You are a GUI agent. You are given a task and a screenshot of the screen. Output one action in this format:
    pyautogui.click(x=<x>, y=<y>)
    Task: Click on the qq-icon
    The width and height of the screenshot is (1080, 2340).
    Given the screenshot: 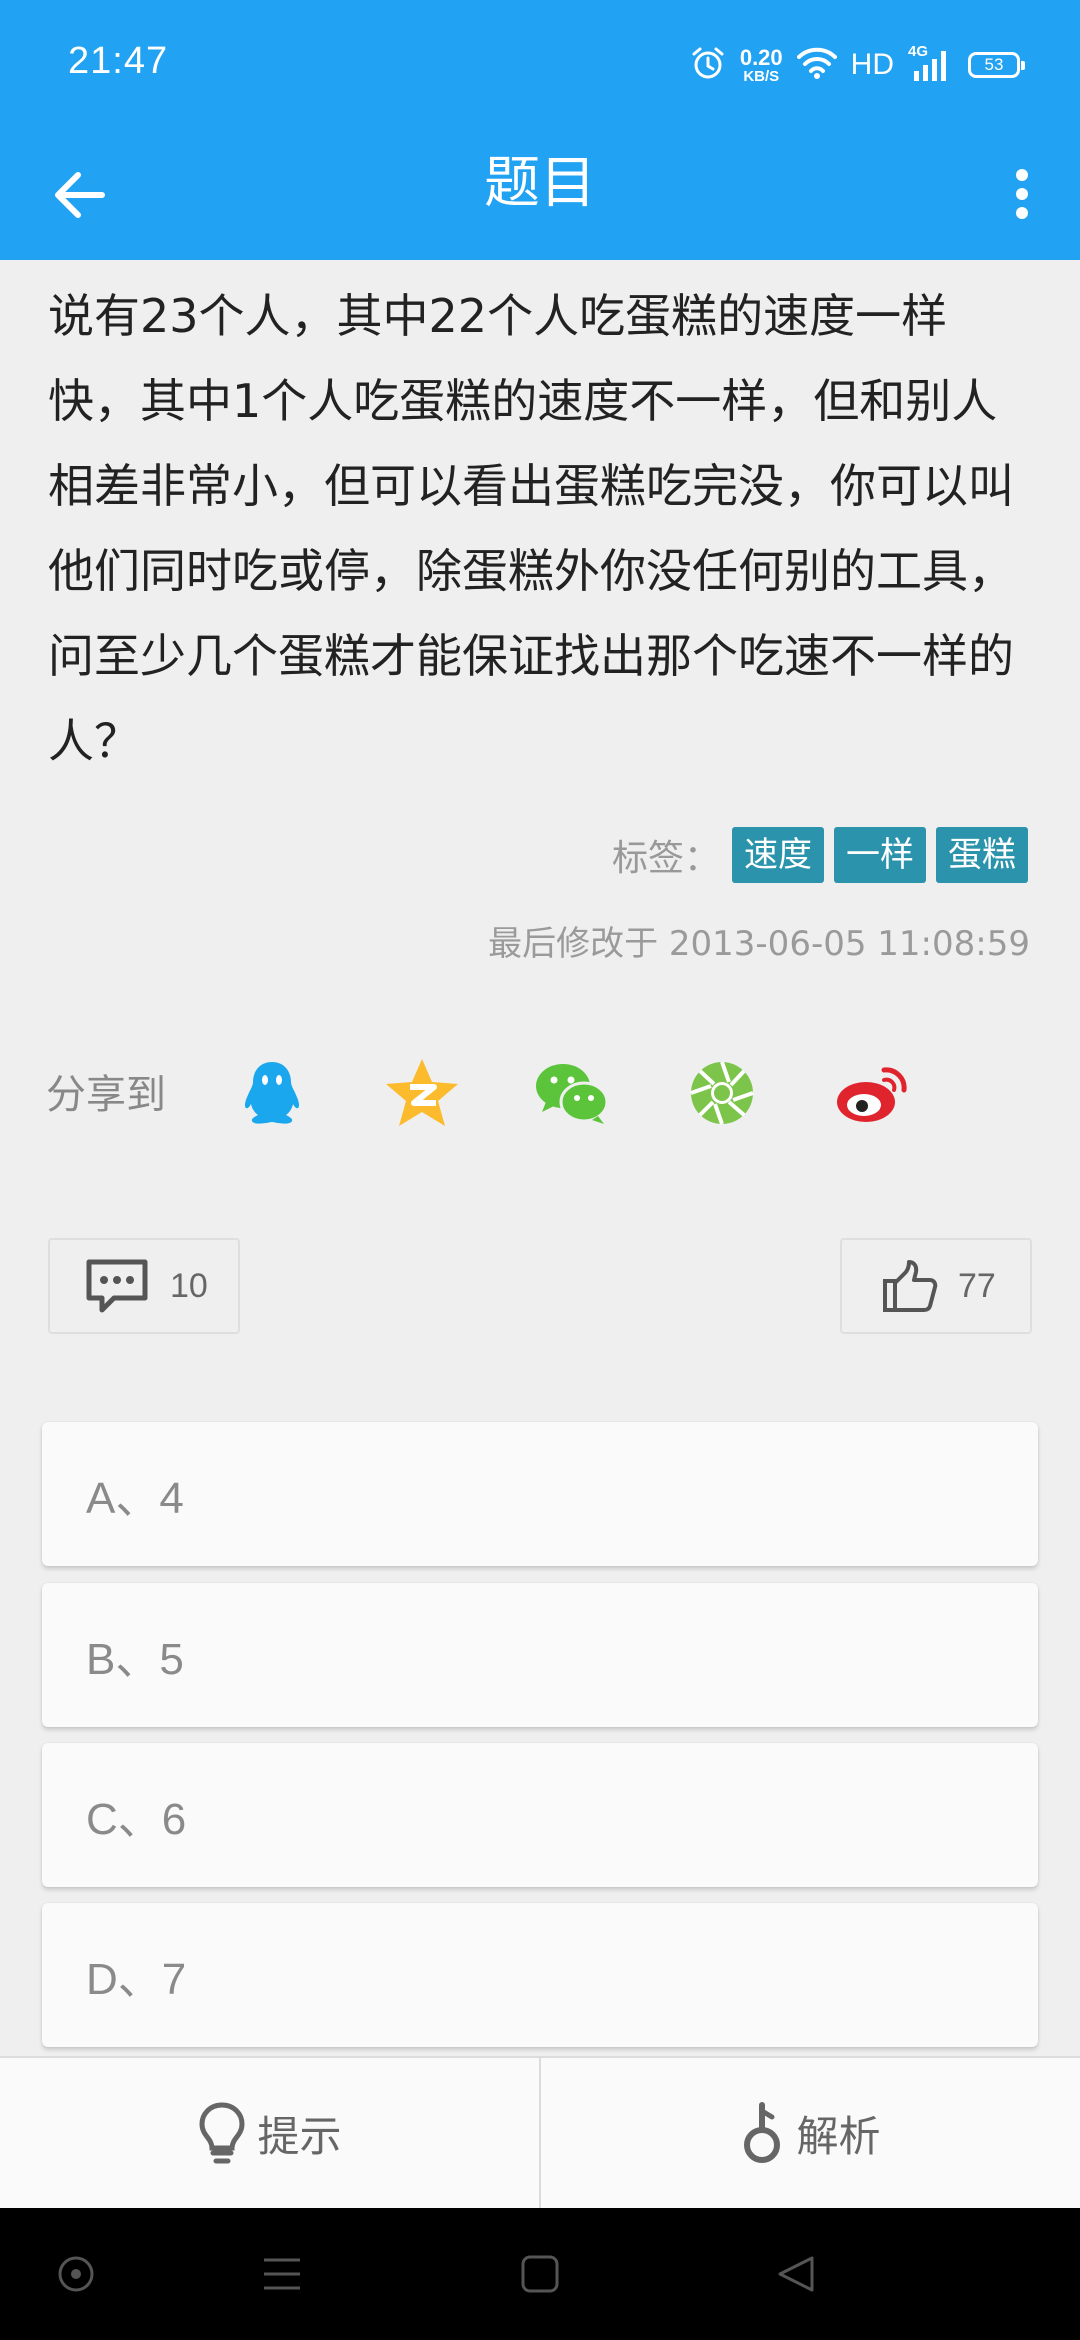 What is the action you would take?
    pyautogui.click(x=272, y=1093)
    